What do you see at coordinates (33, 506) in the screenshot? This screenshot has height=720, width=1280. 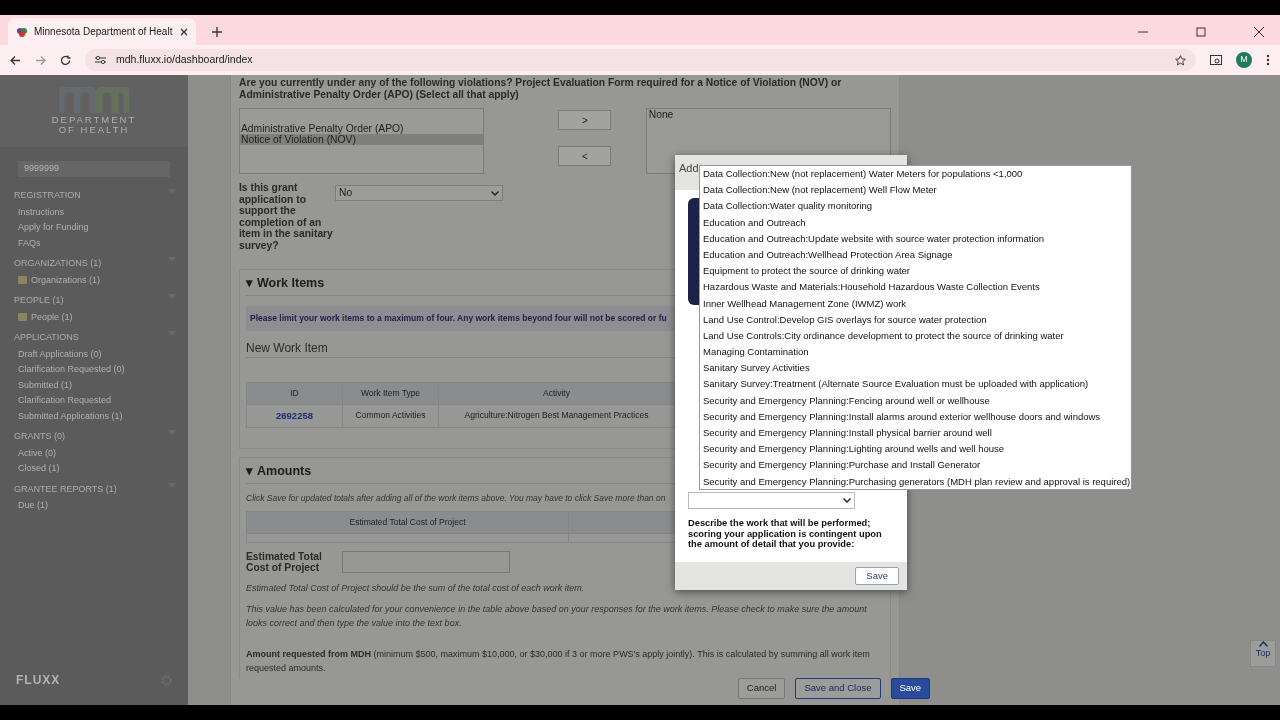 I see `sidebar-link: Due (1)` at bounding box center [33, 506].